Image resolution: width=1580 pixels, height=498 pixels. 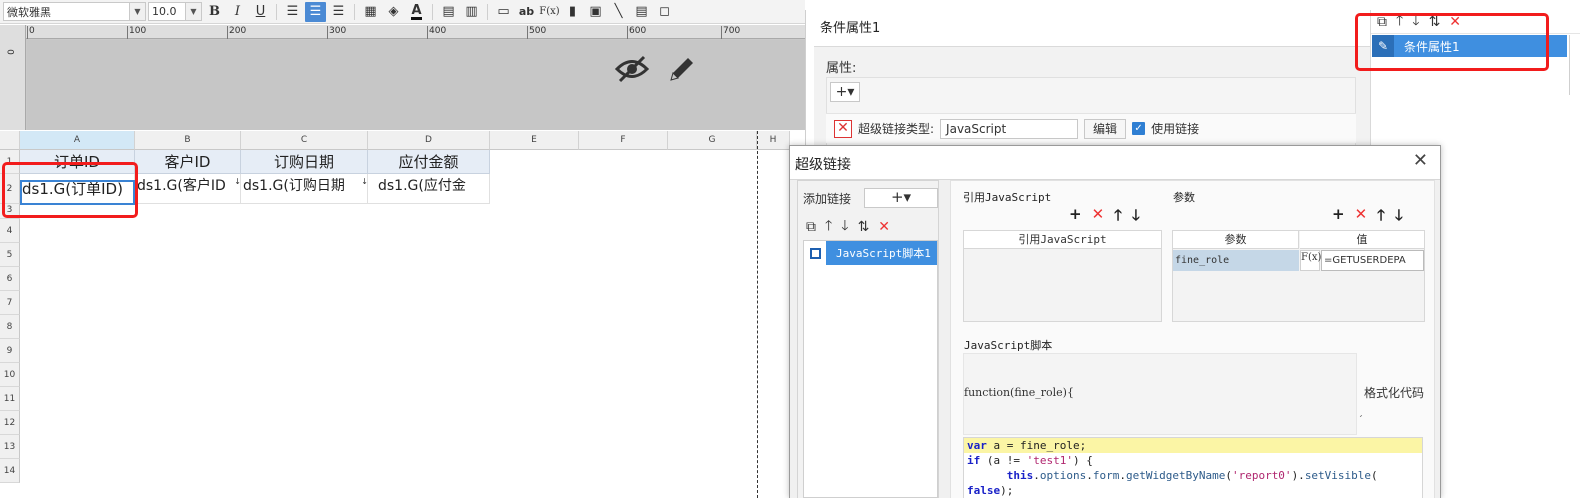 I want to click on cell-d2-value: ds1.G(应付金, so click(x=422, y=186).